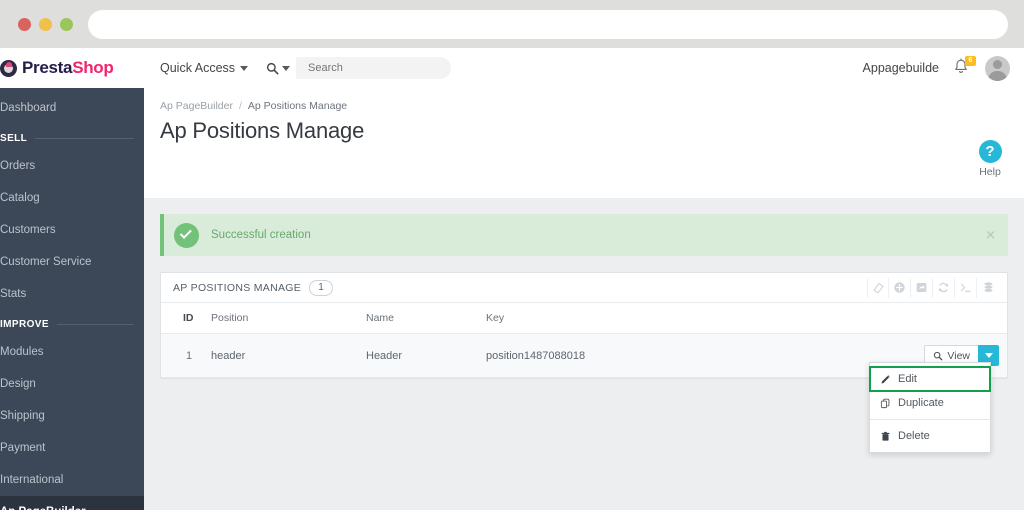 The width and height of the screenshot is (1024, 510). What do you see at coordinates (28, 230) in the screenshot?
I see `sidebar-item-label: Customers` at bounding box center [28, 230].